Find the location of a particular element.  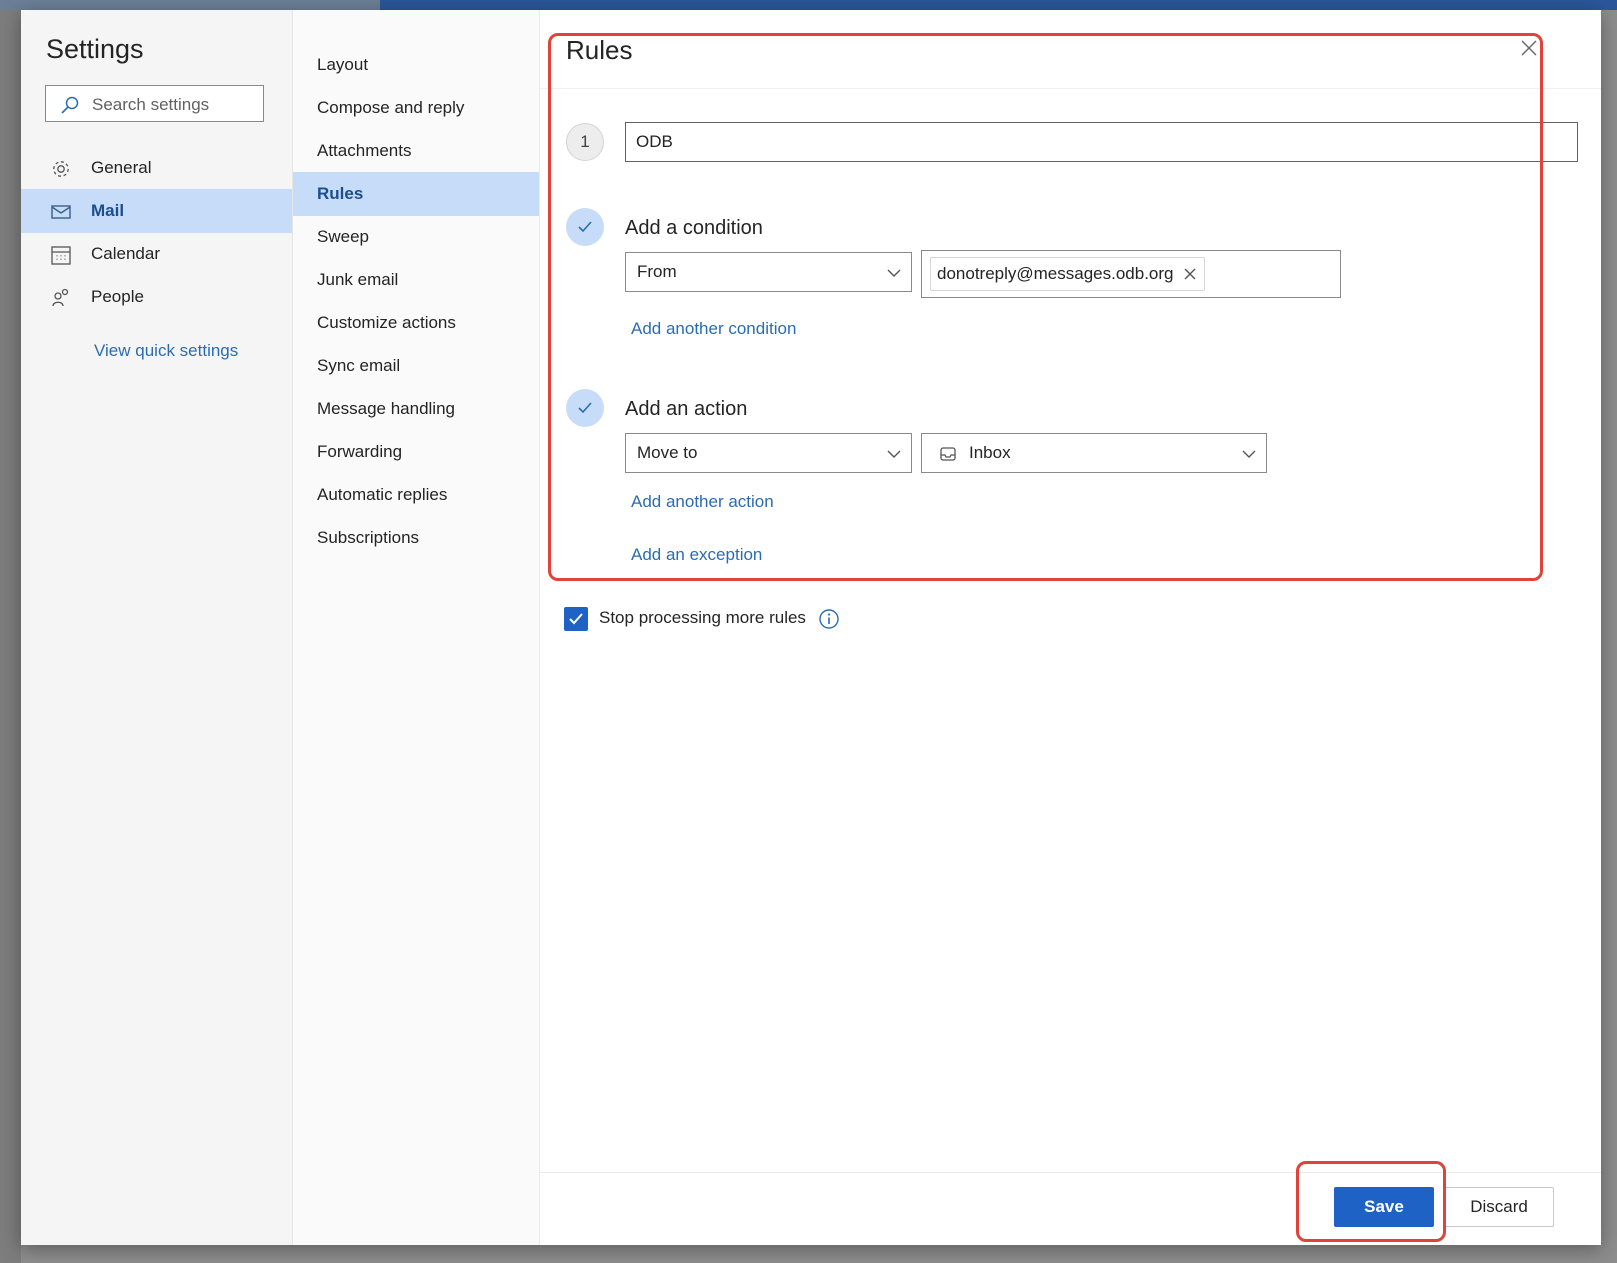

category-general: General is located at coordinates (156, 168).